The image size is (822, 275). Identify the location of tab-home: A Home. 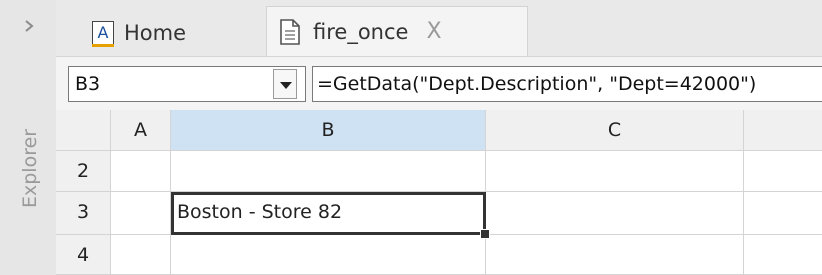
(177, 33).